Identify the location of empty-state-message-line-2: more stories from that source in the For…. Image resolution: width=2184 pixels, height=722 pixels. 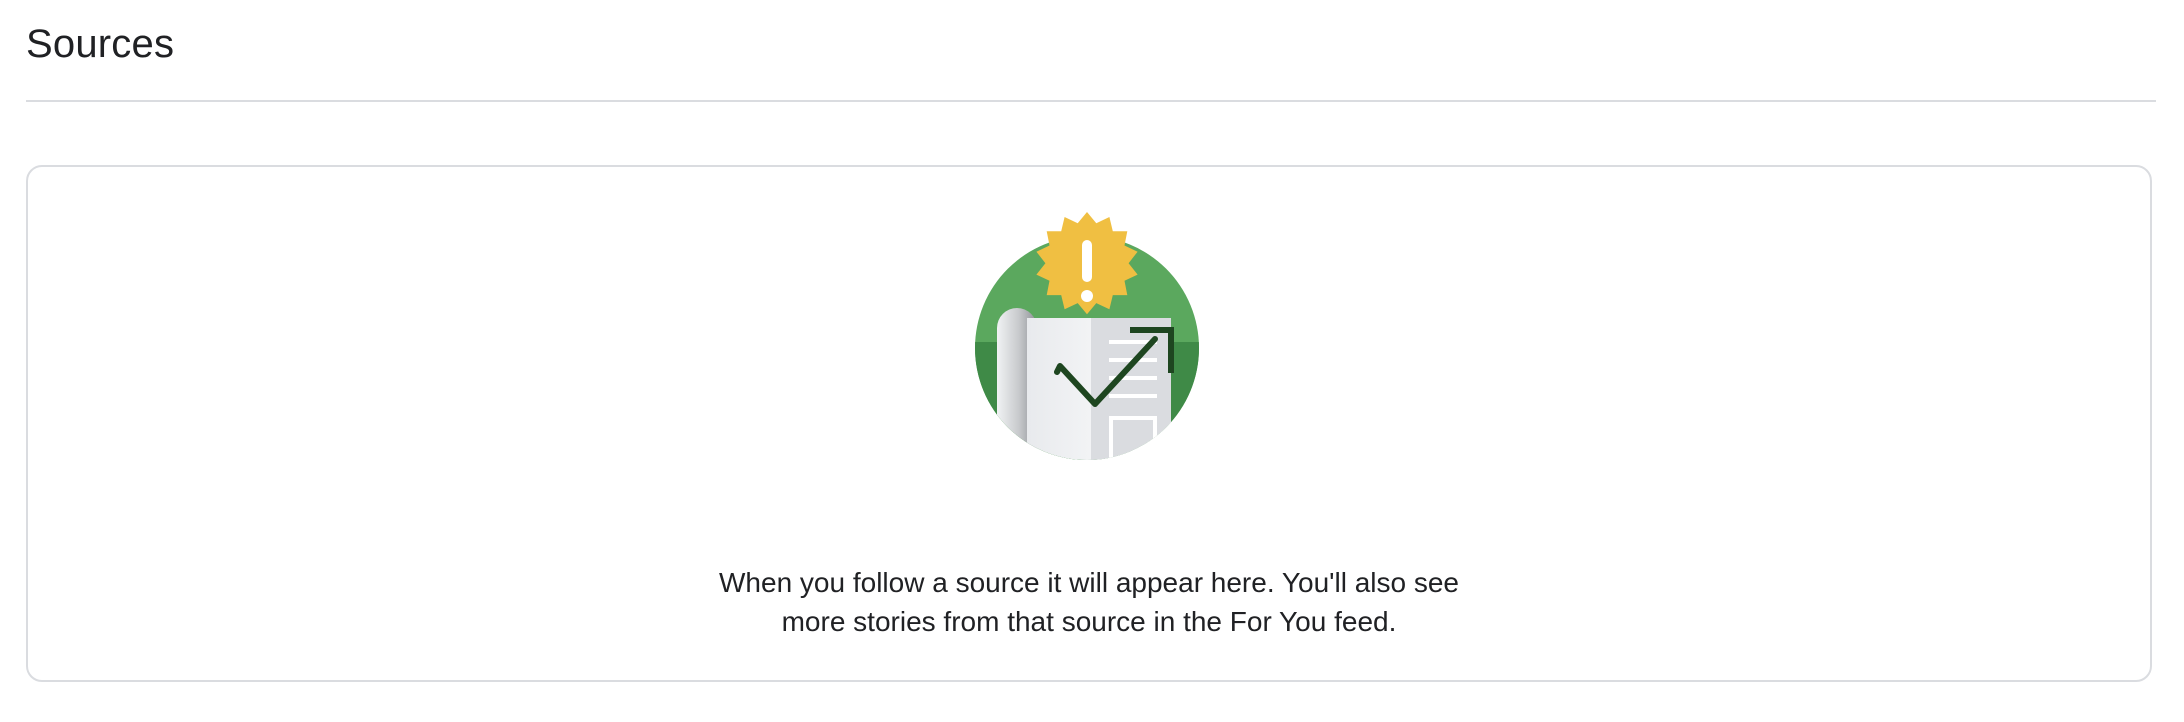
(1089, 621).